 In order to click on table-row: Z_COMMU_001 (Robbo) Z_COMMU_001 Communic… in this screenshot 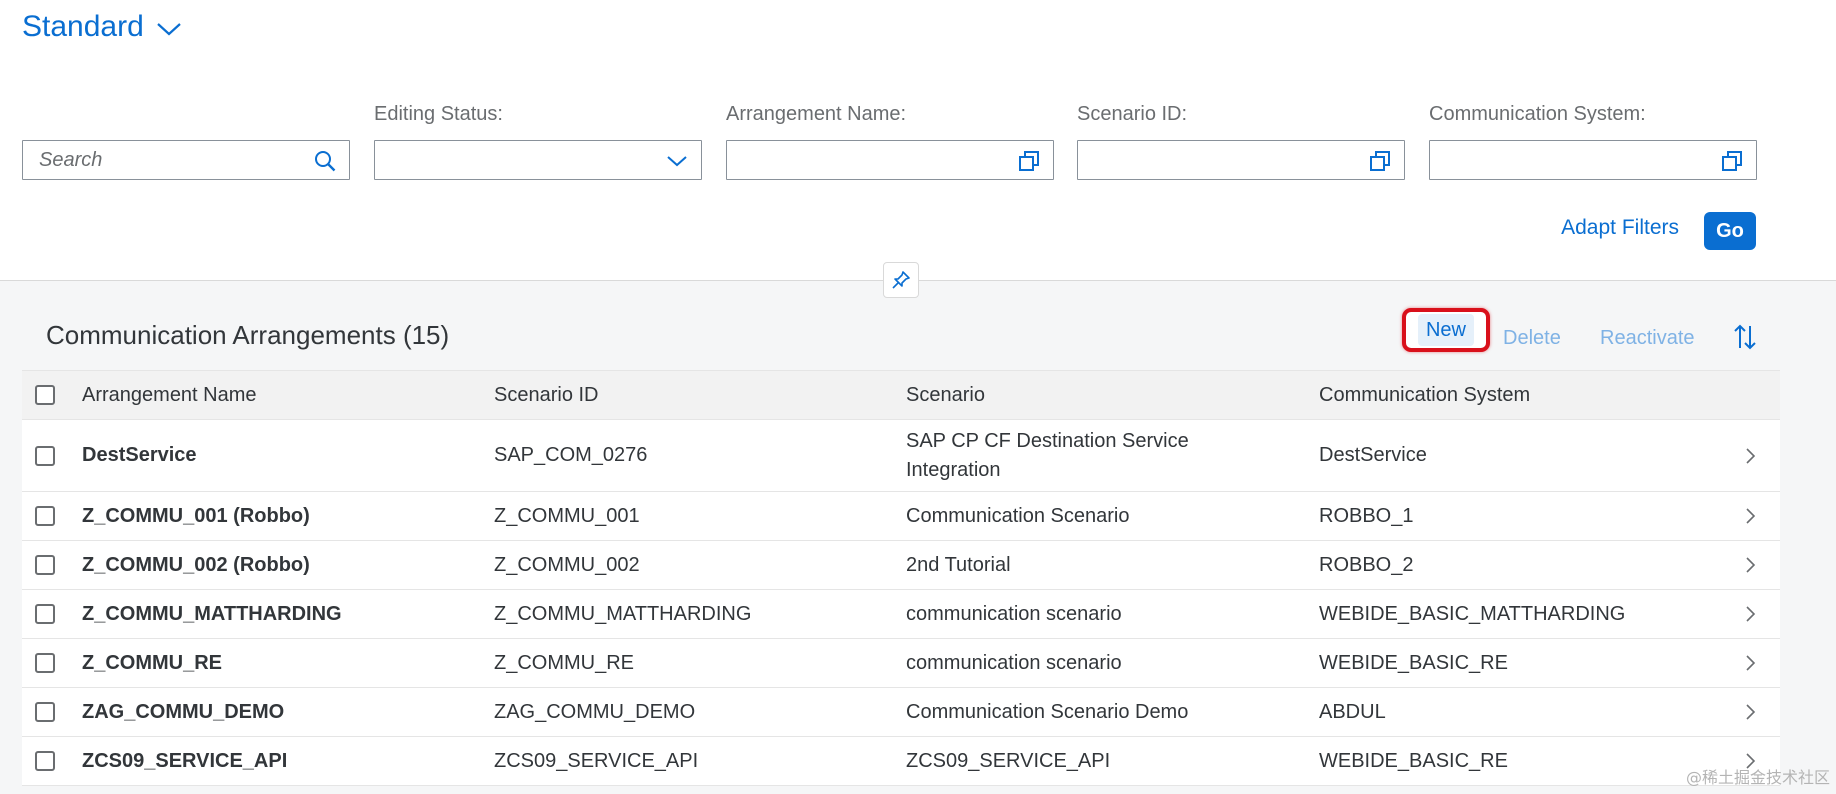, I will do `click(901, 516)`.